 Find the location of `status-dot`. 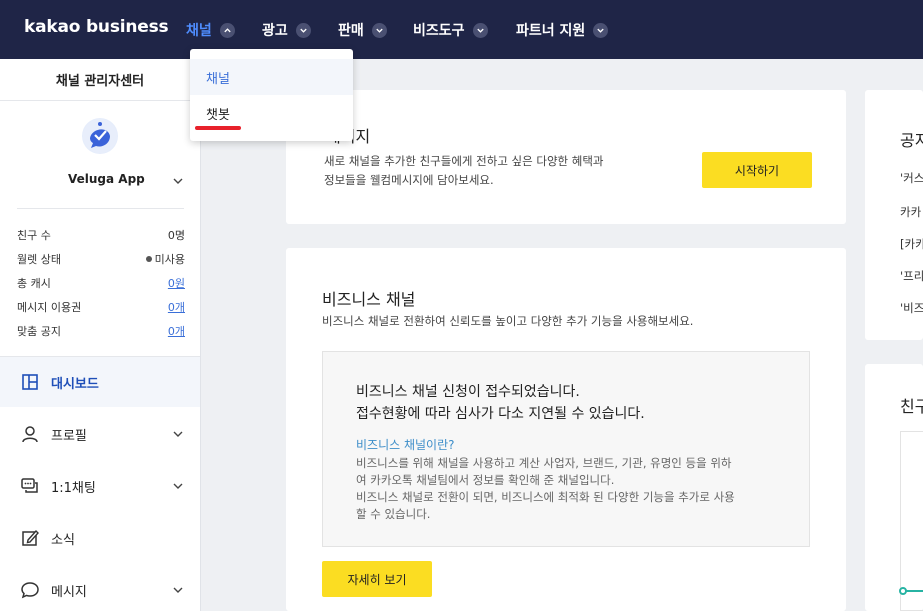

status-dot is located at coordinates (148, 259).